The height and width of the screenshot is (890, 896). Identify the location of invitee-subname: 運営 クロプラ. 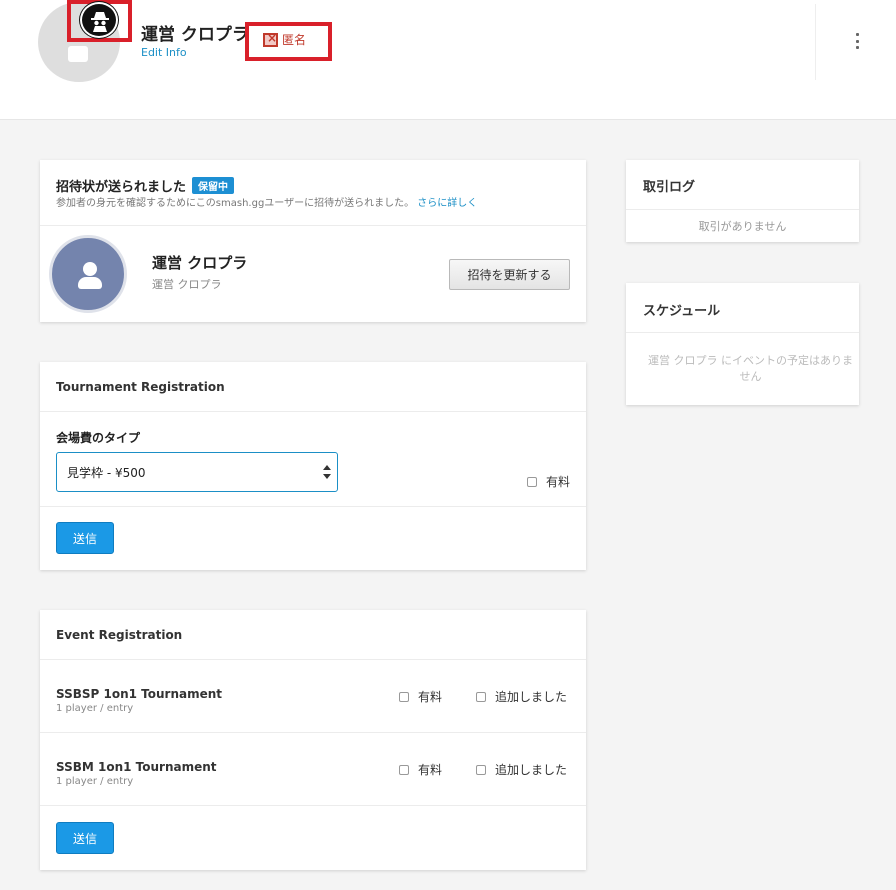
(187, 284).